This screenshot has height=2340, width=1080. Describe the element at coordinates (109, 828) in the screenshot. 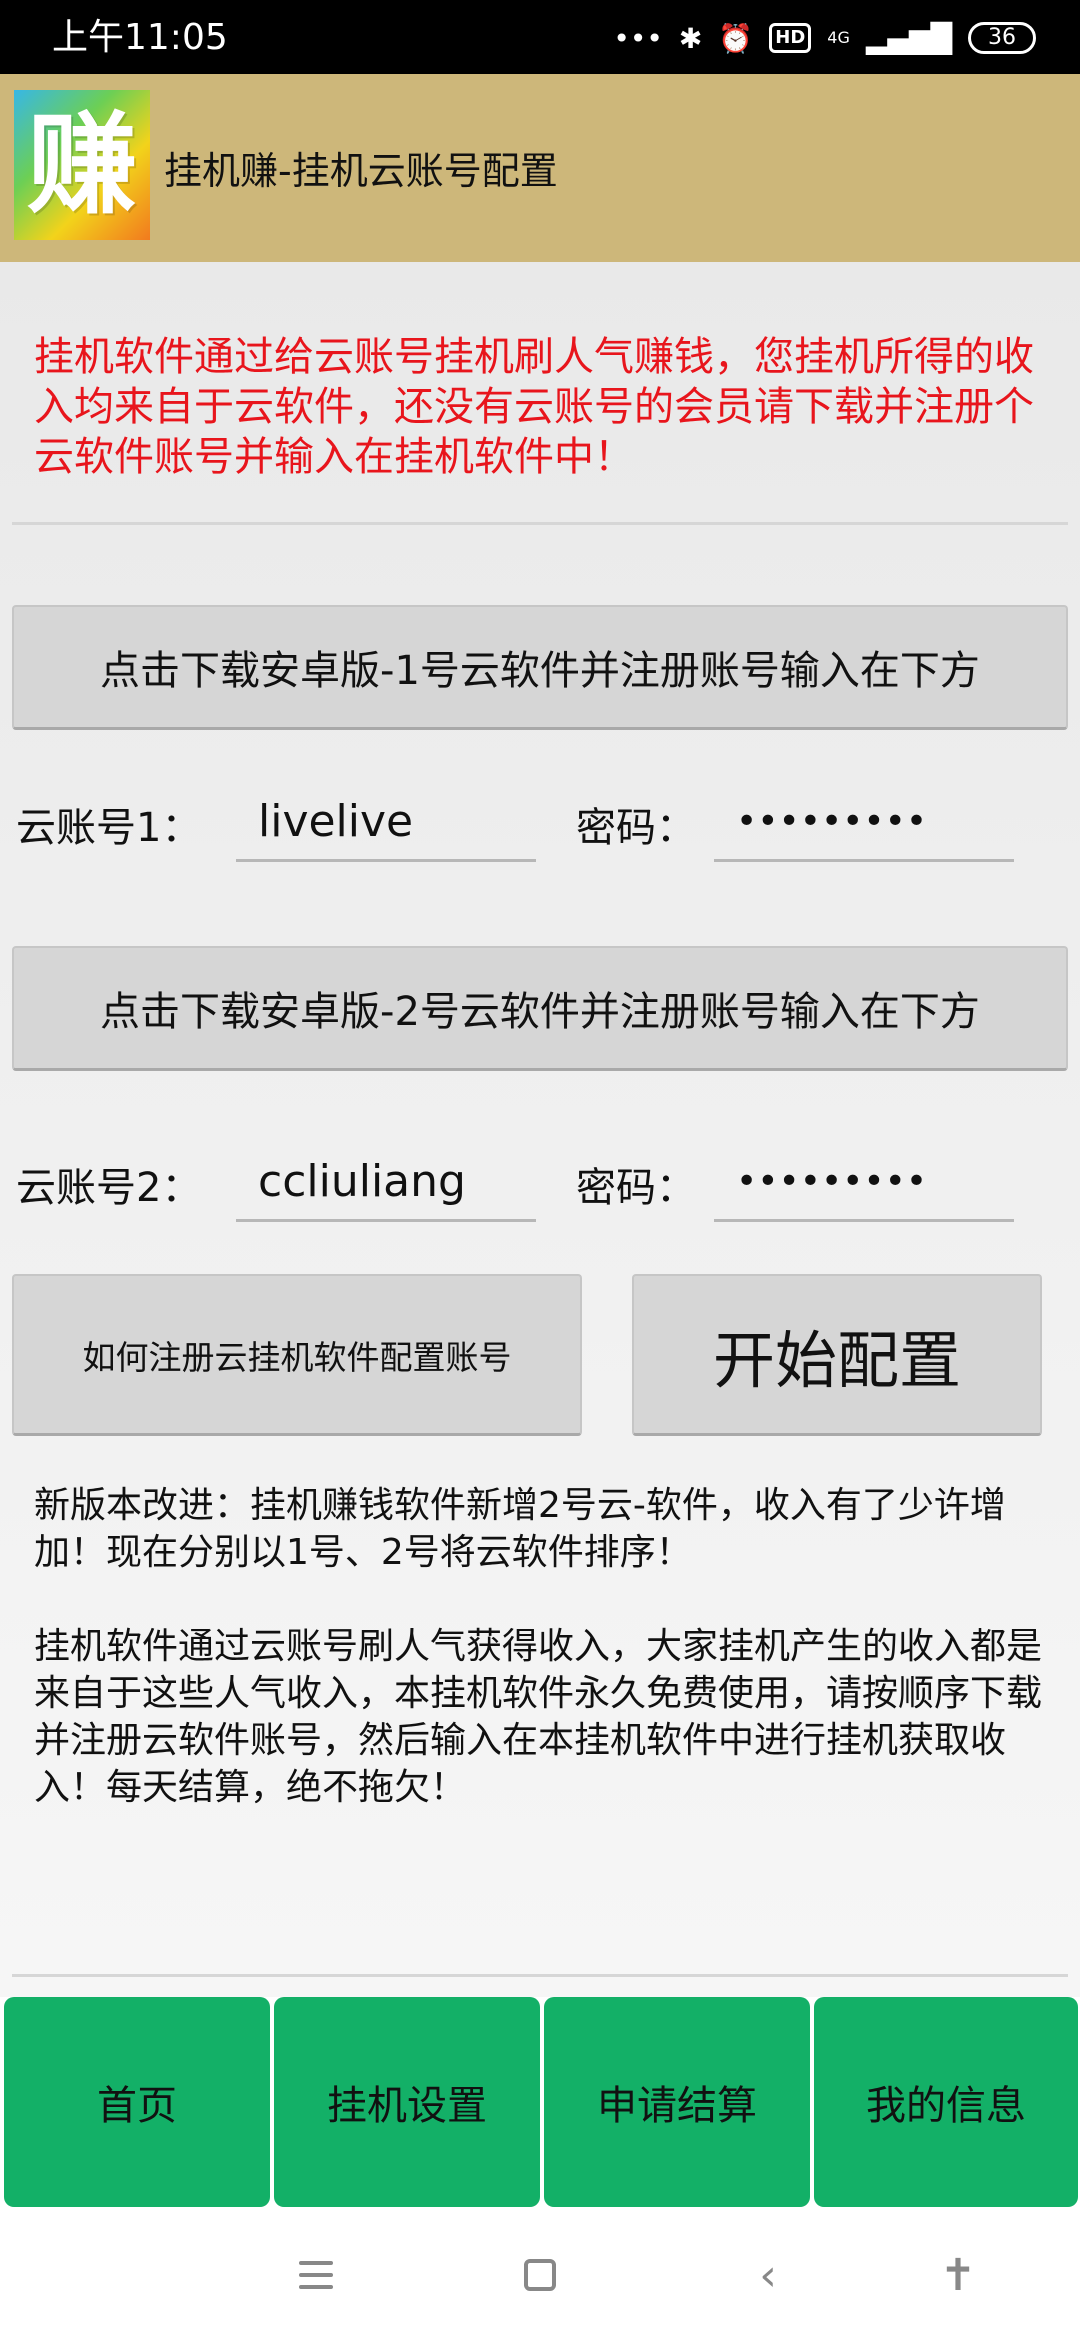

I see `account1-label: 云账号1：` at that location.